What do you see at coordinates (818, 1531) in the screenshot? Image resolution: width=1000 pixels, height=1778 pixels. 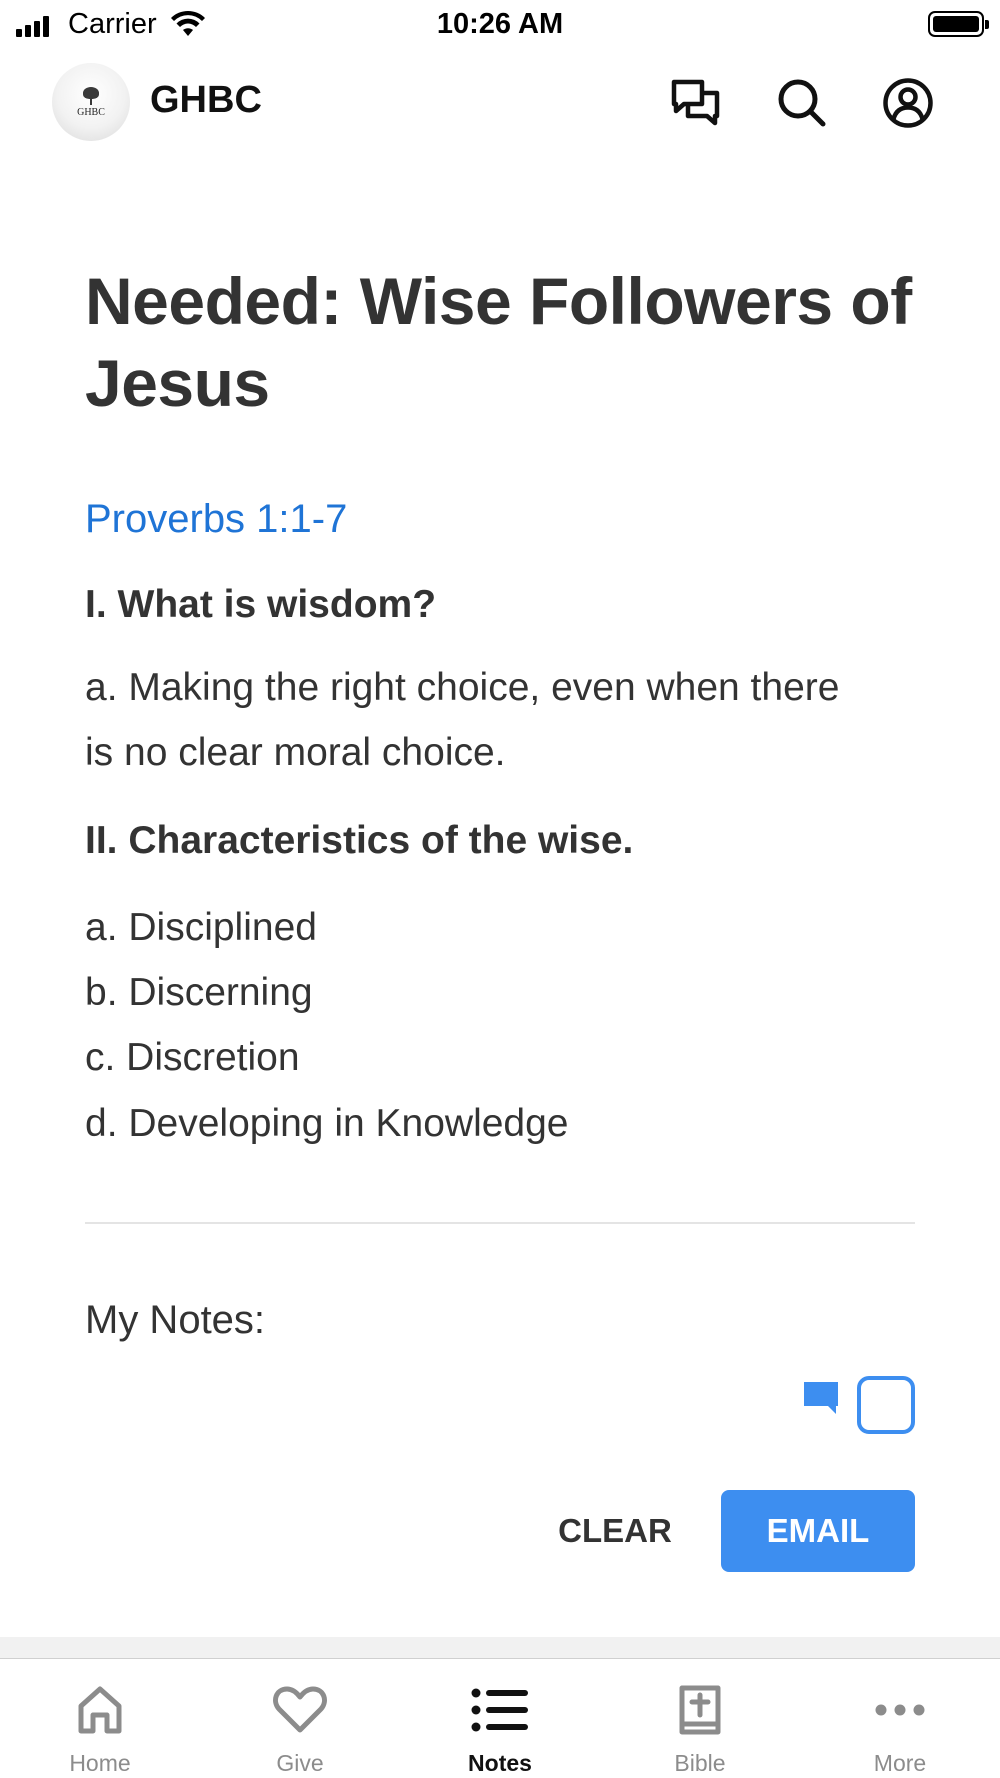 I see `email-button: EMAIL` at bounding box center [818, 1531].